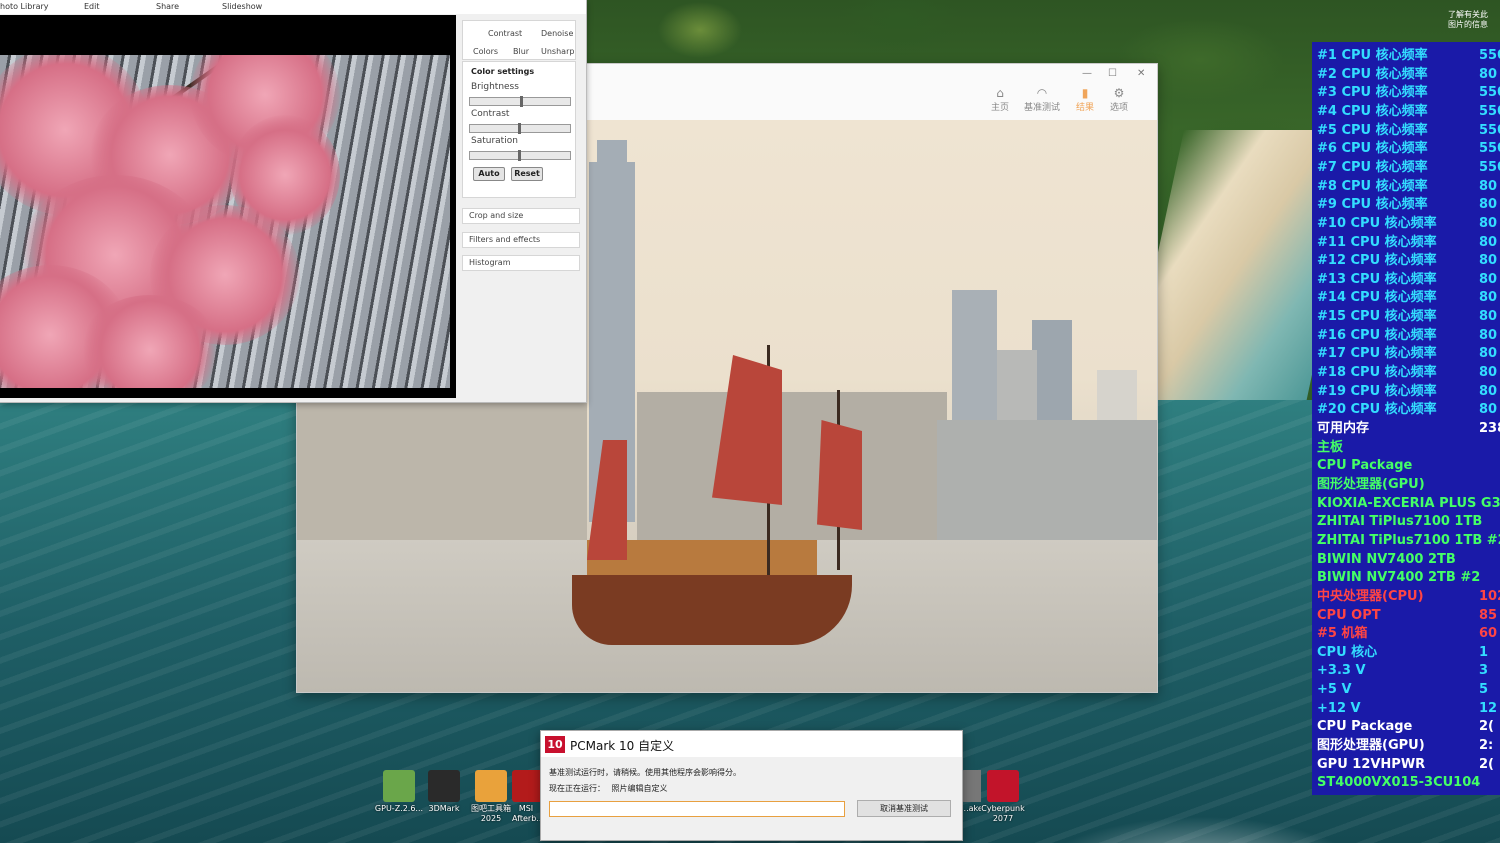  What do you see at coordinates (92, 6) in the screenshot?
I see `menu-edit: Edit` at bounding box center [92, 6].